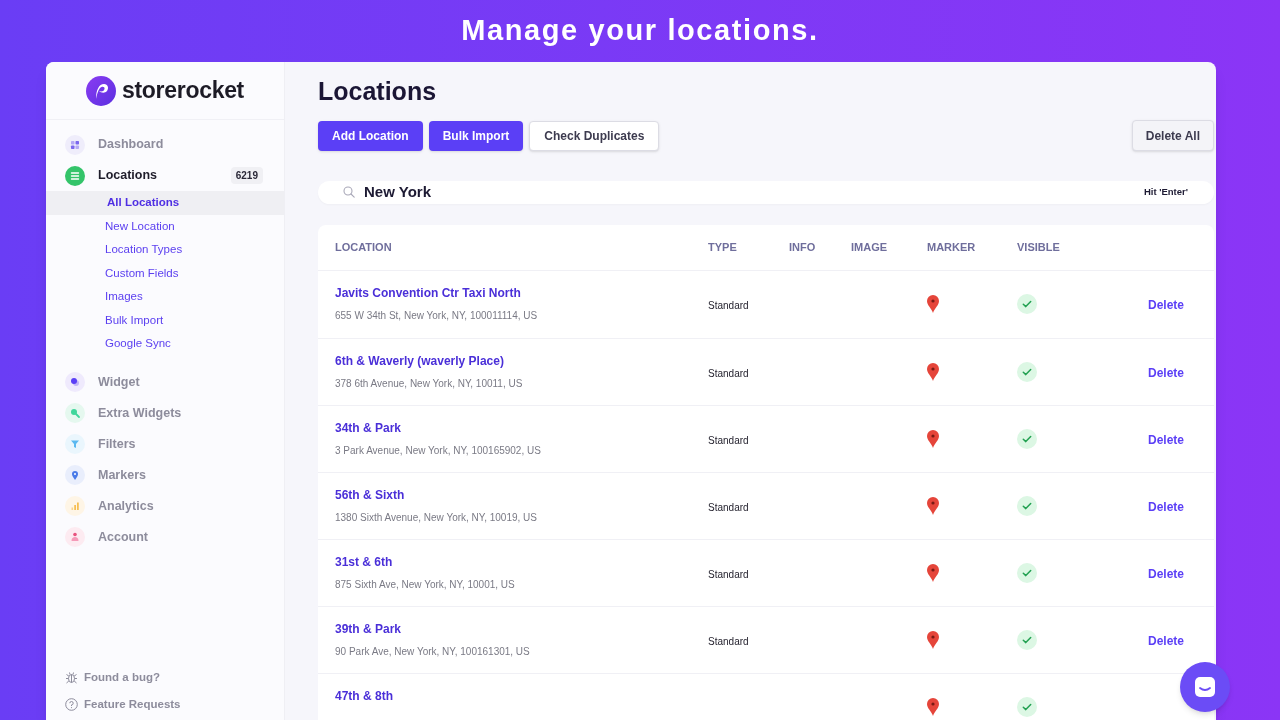  I want to click on nav-item: Account, so click(165, 537).